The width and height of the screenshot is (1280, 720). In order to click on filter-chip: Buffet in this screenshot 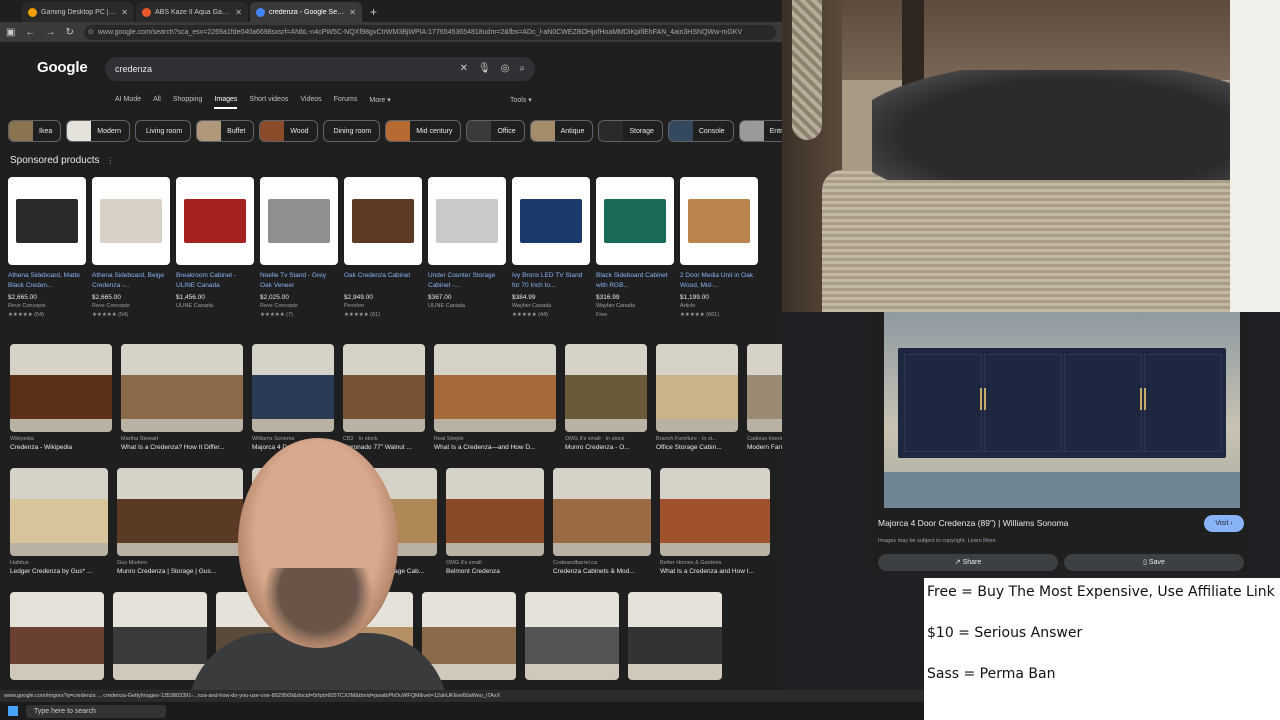, I will do `click(225, 131)`.